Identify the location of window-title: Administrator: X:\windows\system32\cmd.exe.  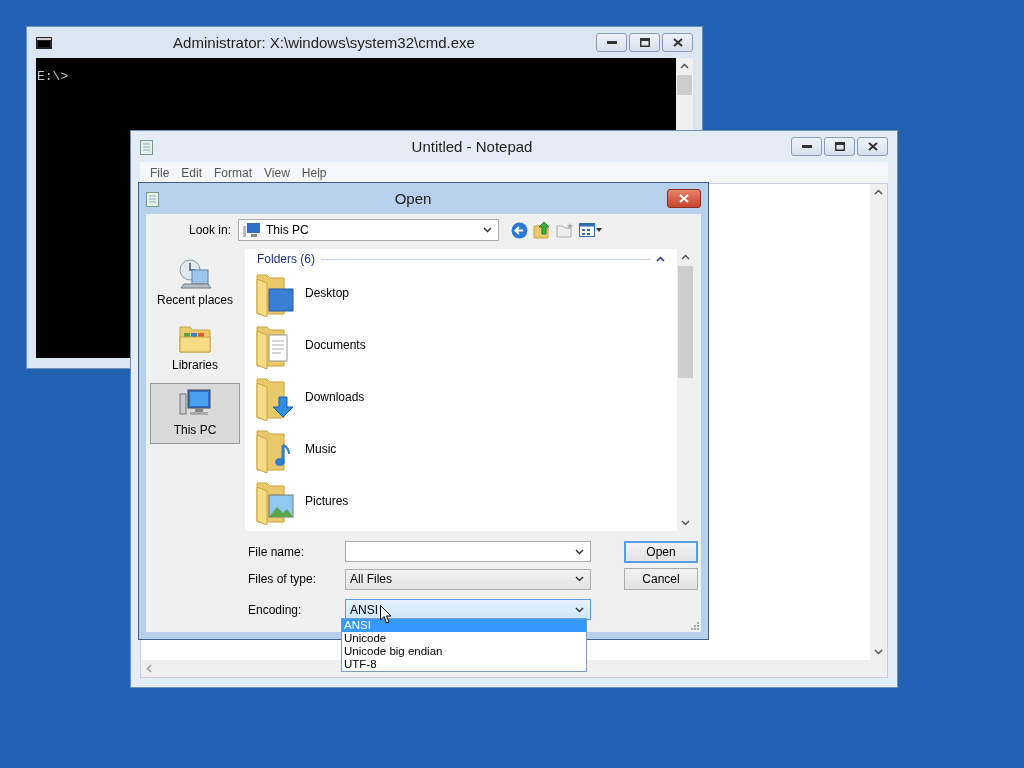
(324, 42).